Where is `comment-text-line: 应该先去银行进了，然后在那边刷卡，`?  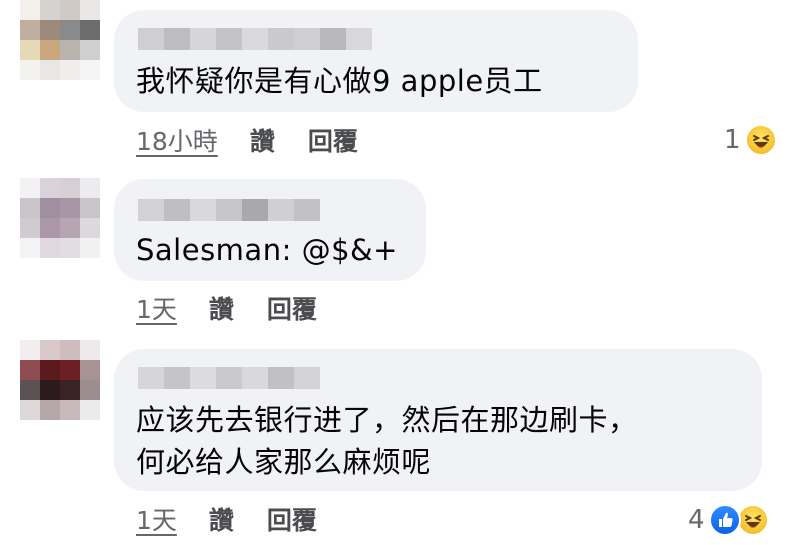
comment-text-line: 应该先去银行进了，然后在那边刷卡， is located at coordinates (387, 420).